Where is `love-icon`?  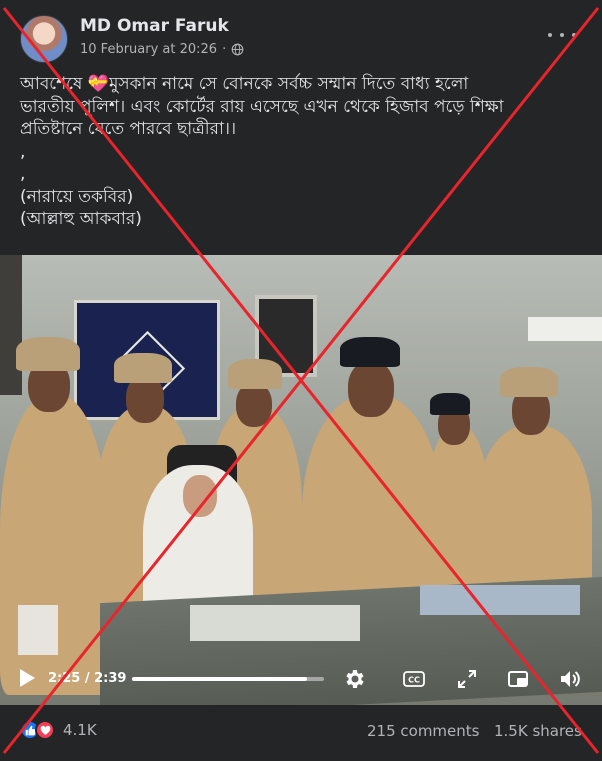
love-icon is located at coordinates (45, 730).